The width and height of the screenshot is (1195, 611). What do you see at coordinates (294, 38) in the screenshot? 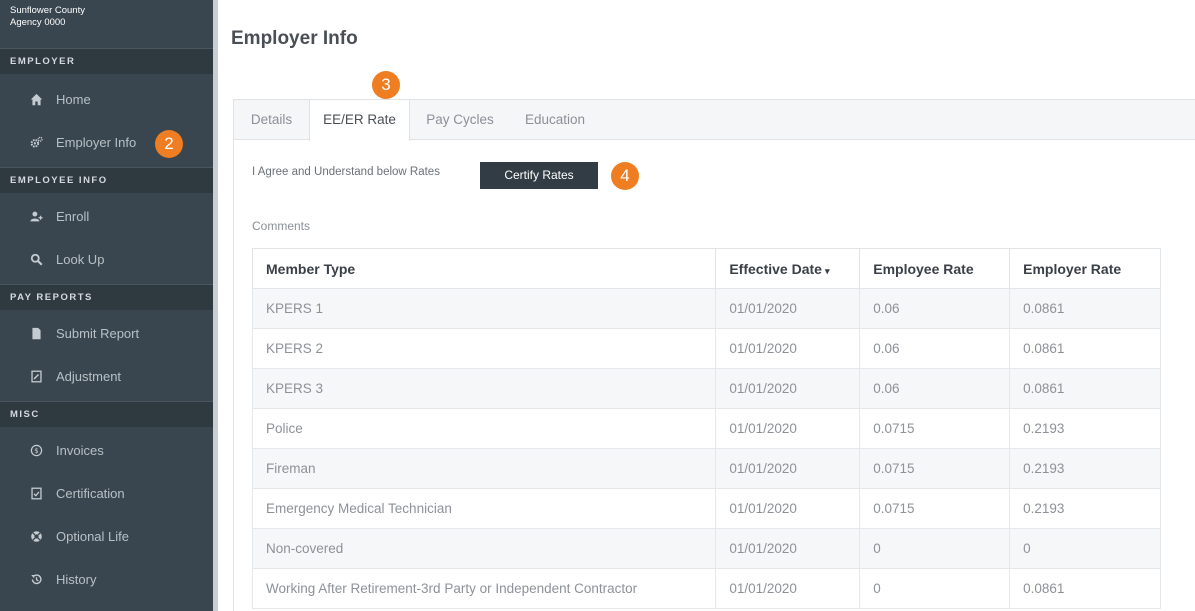
I see `page-title: Employer Info` at bounding box center [294, 38].